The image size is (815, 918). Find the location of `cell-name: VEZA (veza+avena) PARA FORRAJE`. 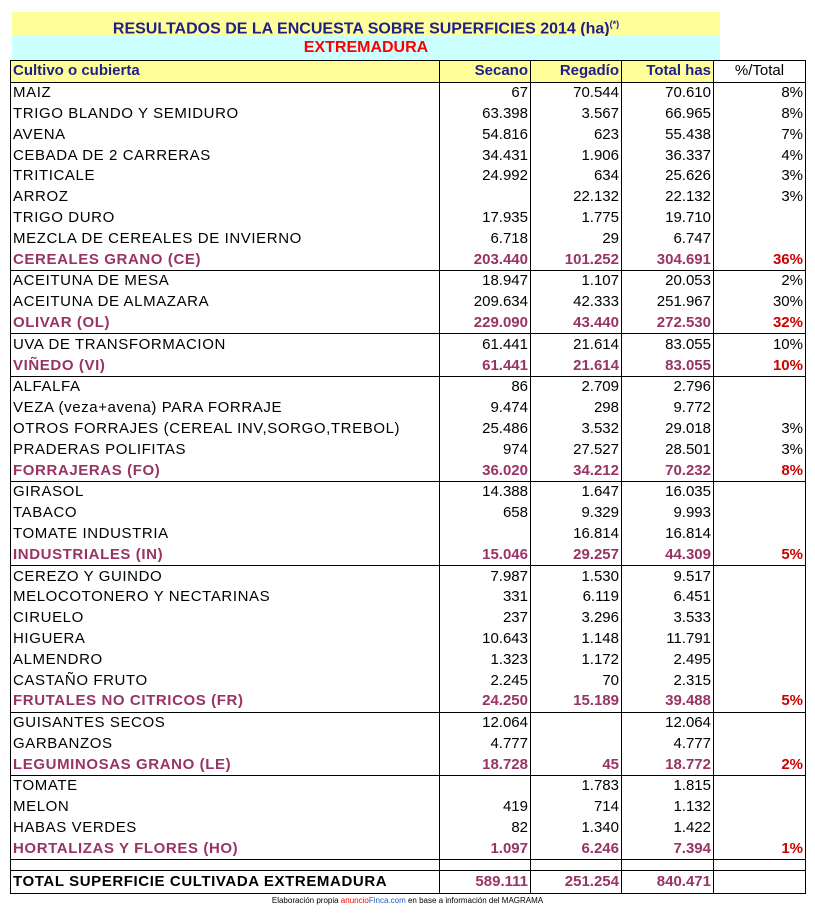

cell-name: VEZA (veza+avena) PARA FORRAJE is located at coordinates (225, 408).